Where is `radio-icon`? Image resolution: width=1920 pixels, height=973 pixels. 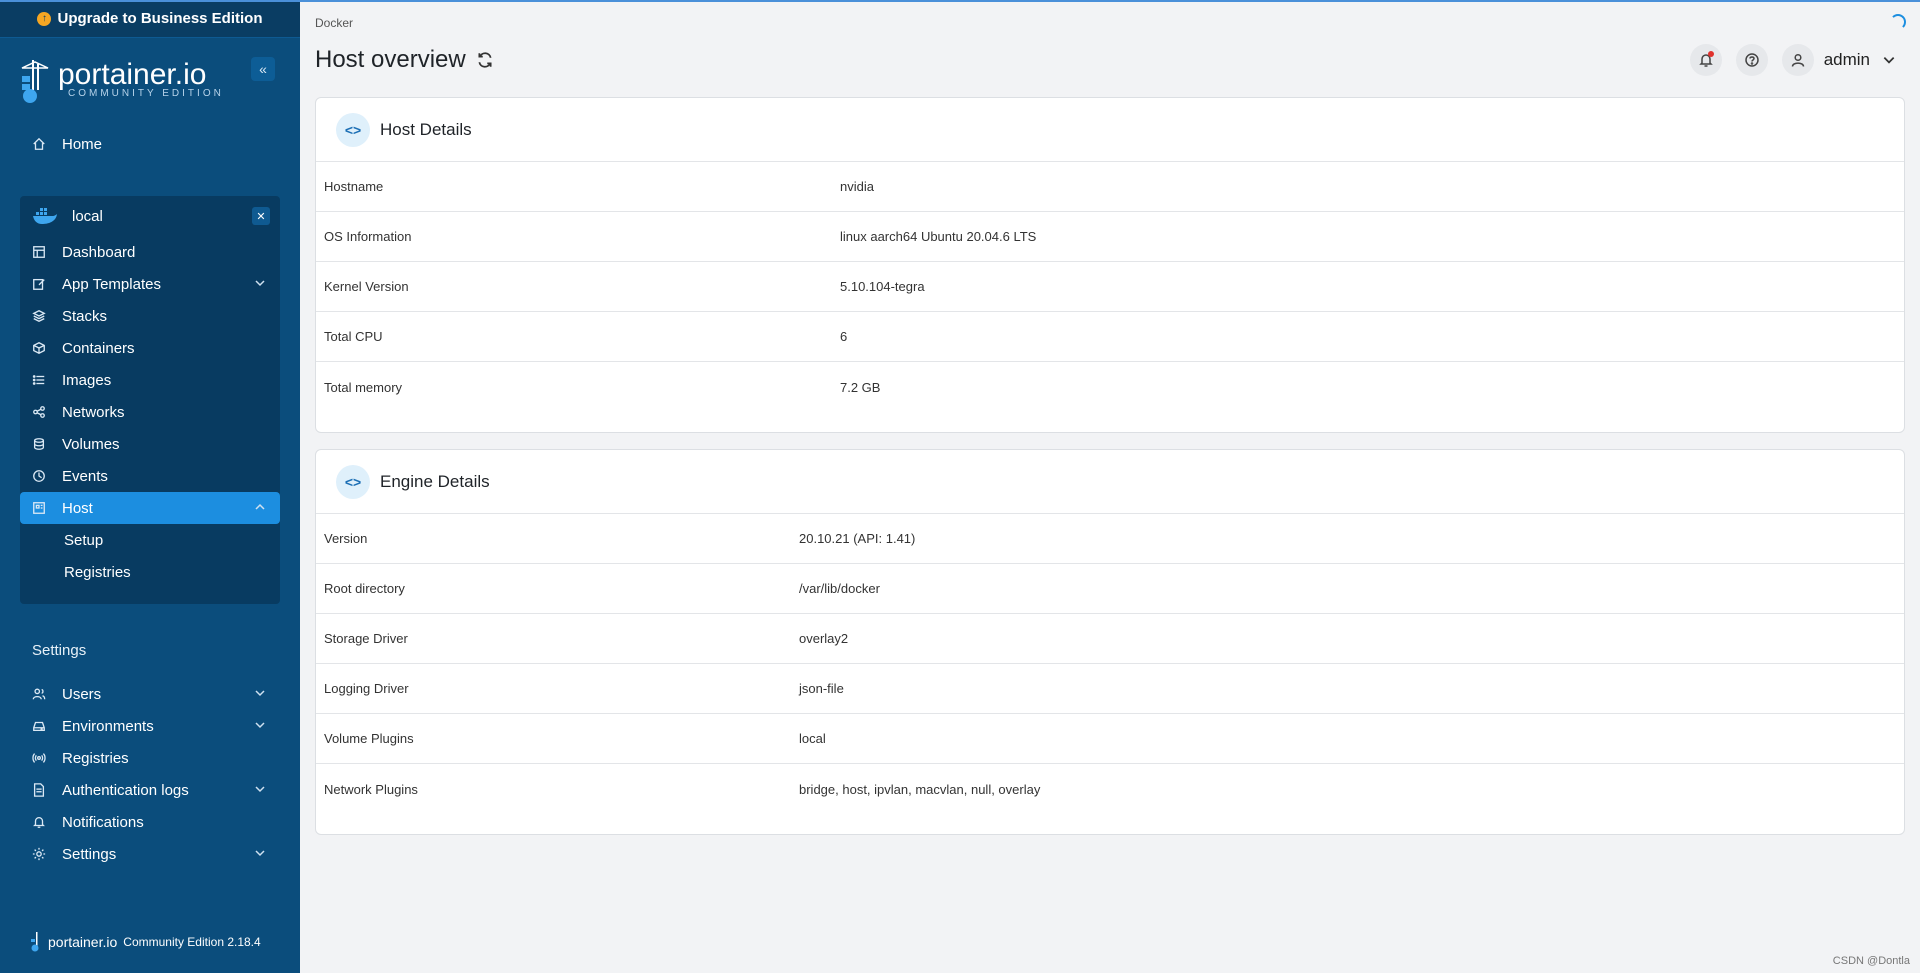 radio-icon is located at coordinates (39, 758).